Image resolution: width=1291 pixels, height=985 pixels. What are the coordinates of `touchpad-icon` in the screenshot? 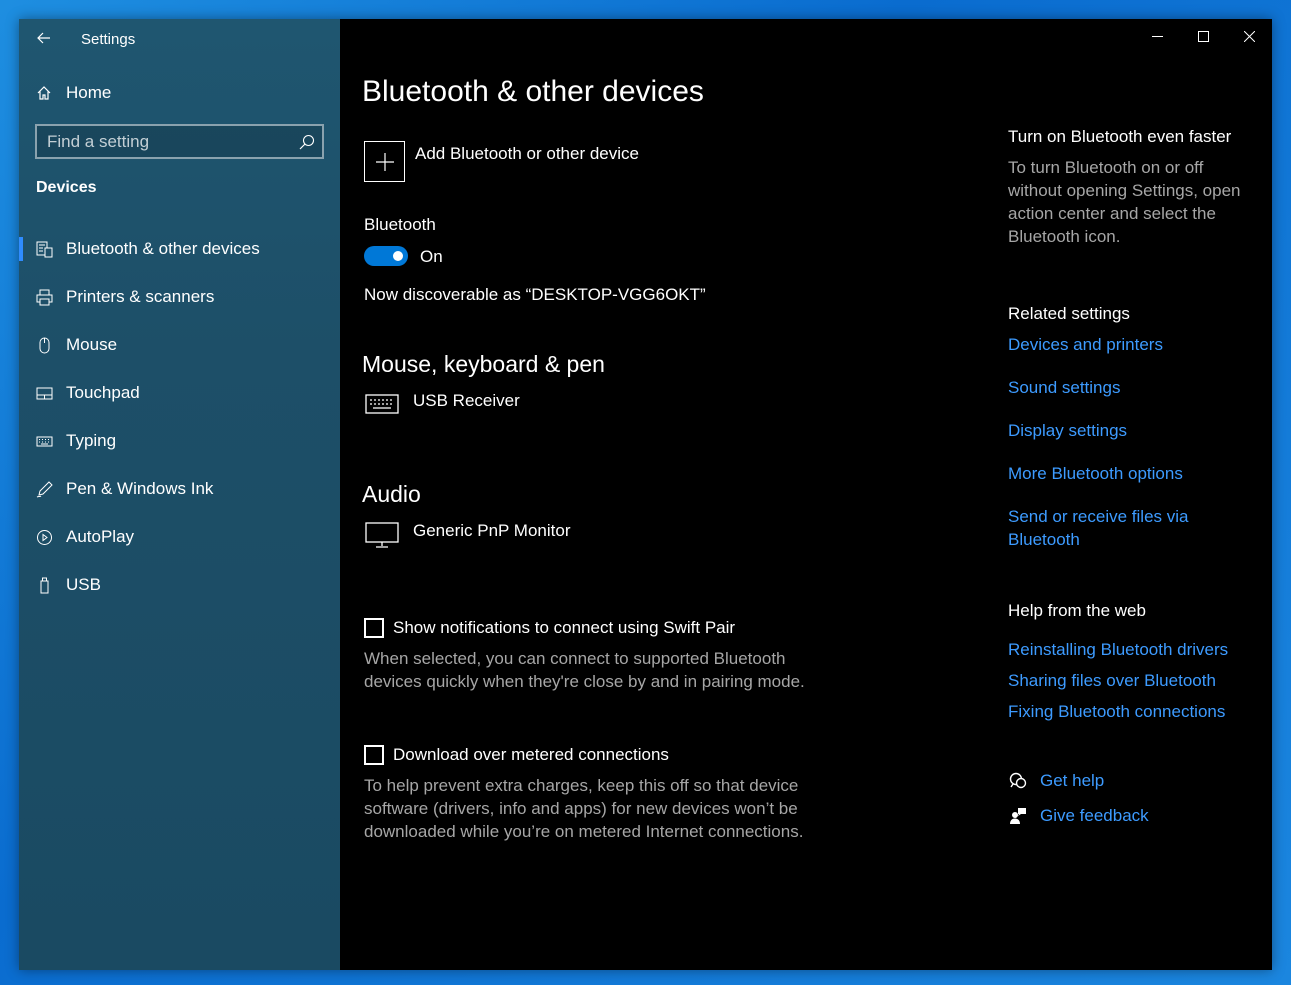 It's located at (44, 393).